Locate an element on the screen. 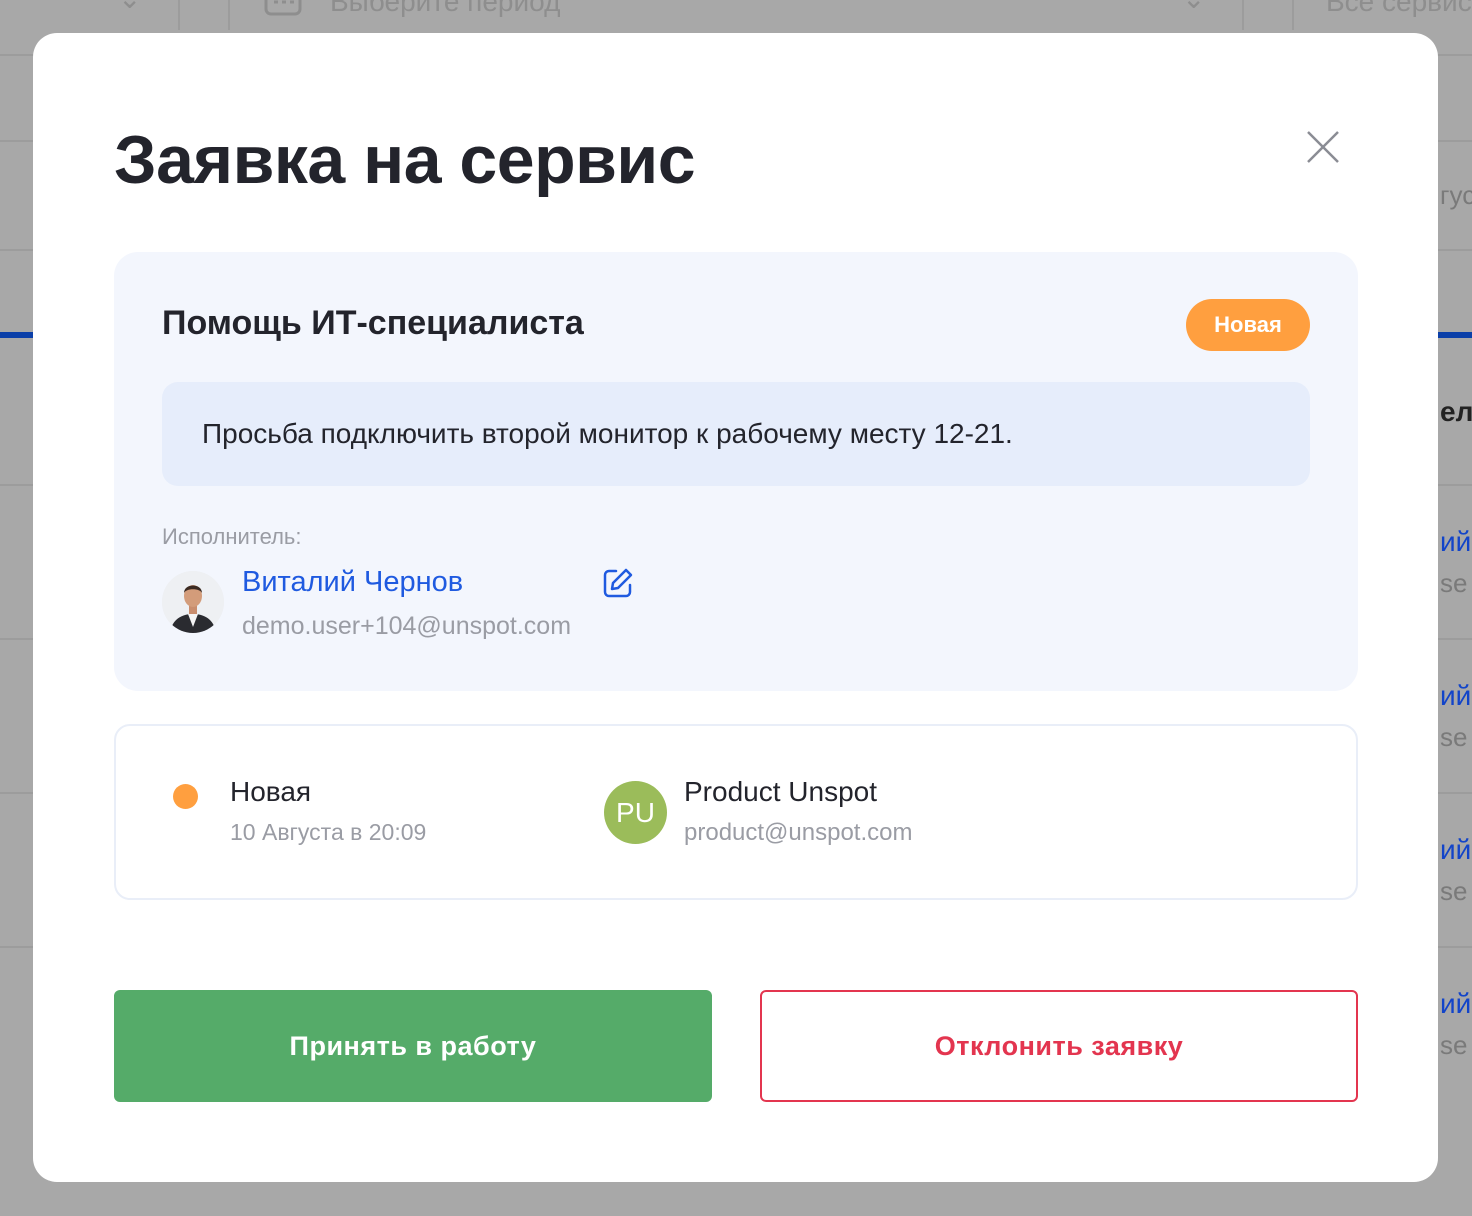 The image size is (1472, 1216). date-fragment: гус is located at coordinates (1456, 195).